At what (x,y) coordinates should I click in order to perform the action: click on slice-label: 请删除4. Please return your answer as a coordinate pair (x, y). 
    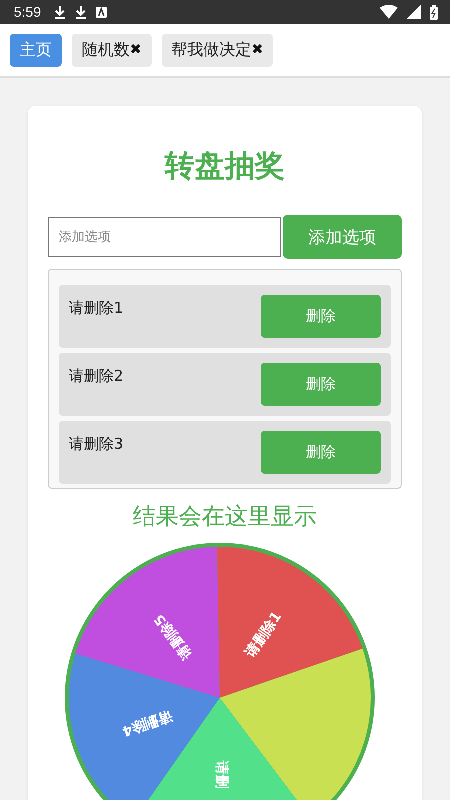
    Looking at the image, I should click on (147, 723).